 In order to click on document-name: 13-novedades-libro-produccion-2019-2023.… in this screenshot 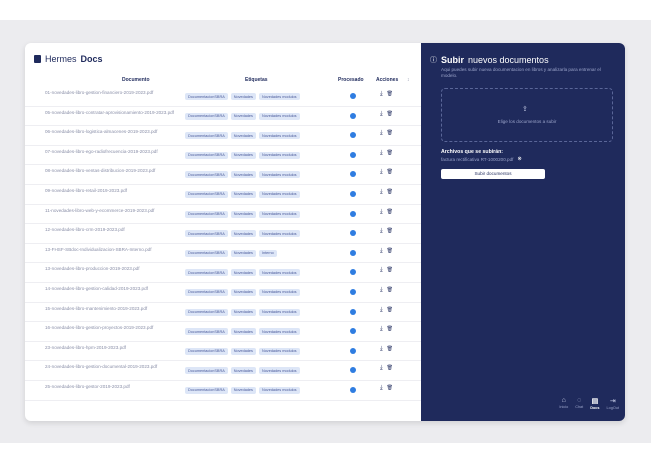, I will do `click(115, 269)`.